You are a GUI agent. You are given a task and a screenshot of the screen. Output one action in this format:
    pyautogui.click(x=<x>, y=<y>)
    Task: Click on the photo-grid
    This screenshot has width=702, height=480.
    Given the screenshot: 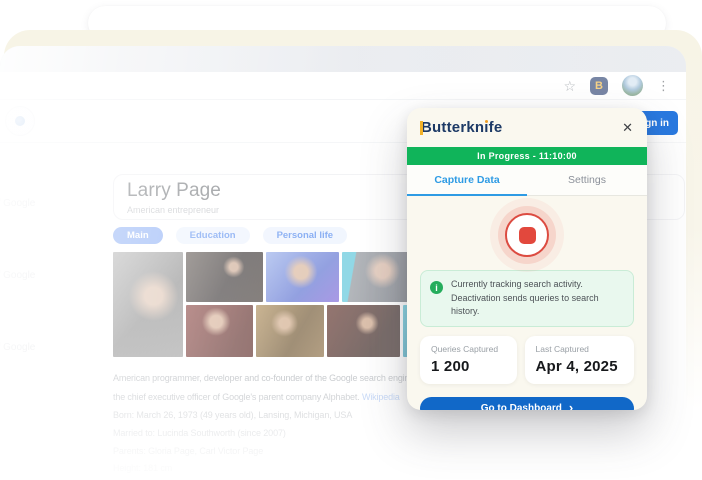 What is the action you would take?
    pyautogui.click(x=278, y=304)
    